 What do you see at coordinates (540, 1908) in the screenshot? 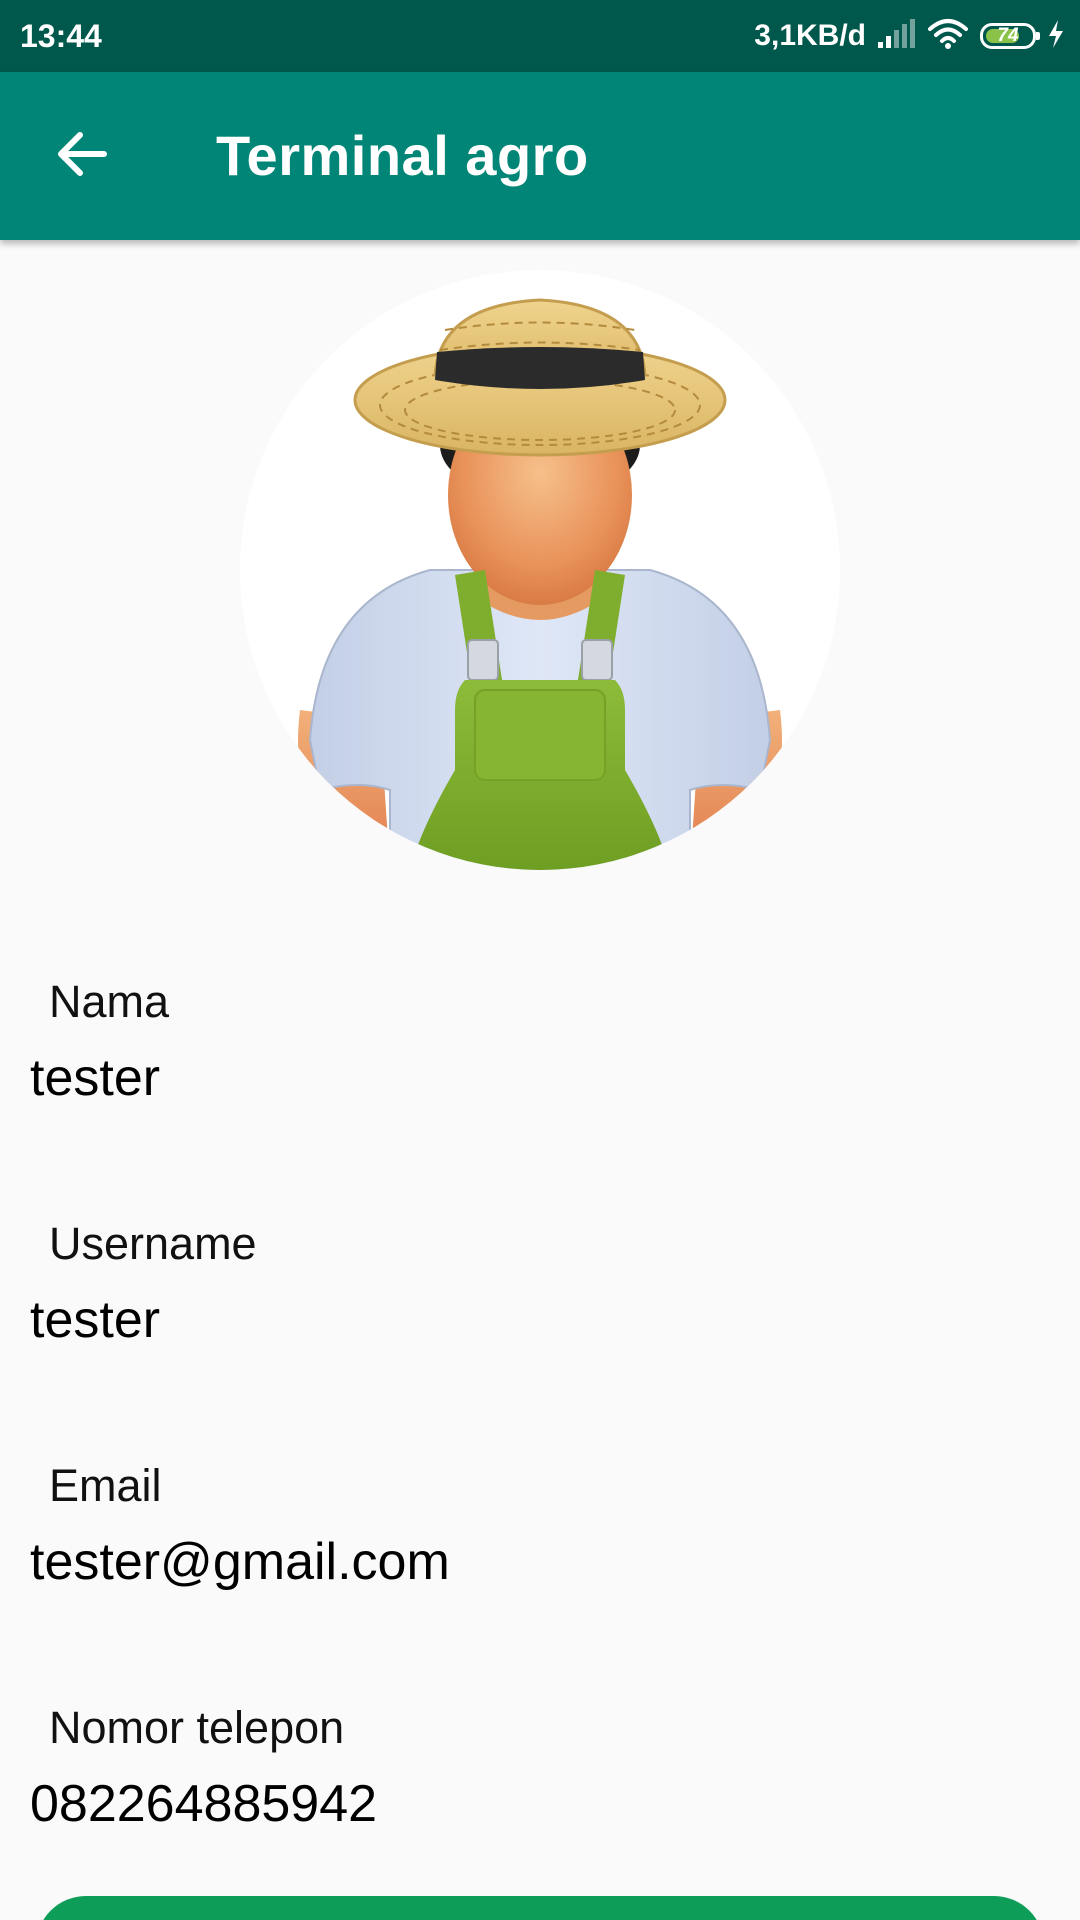
I see `action-button` at bounding box center [540, 1908].